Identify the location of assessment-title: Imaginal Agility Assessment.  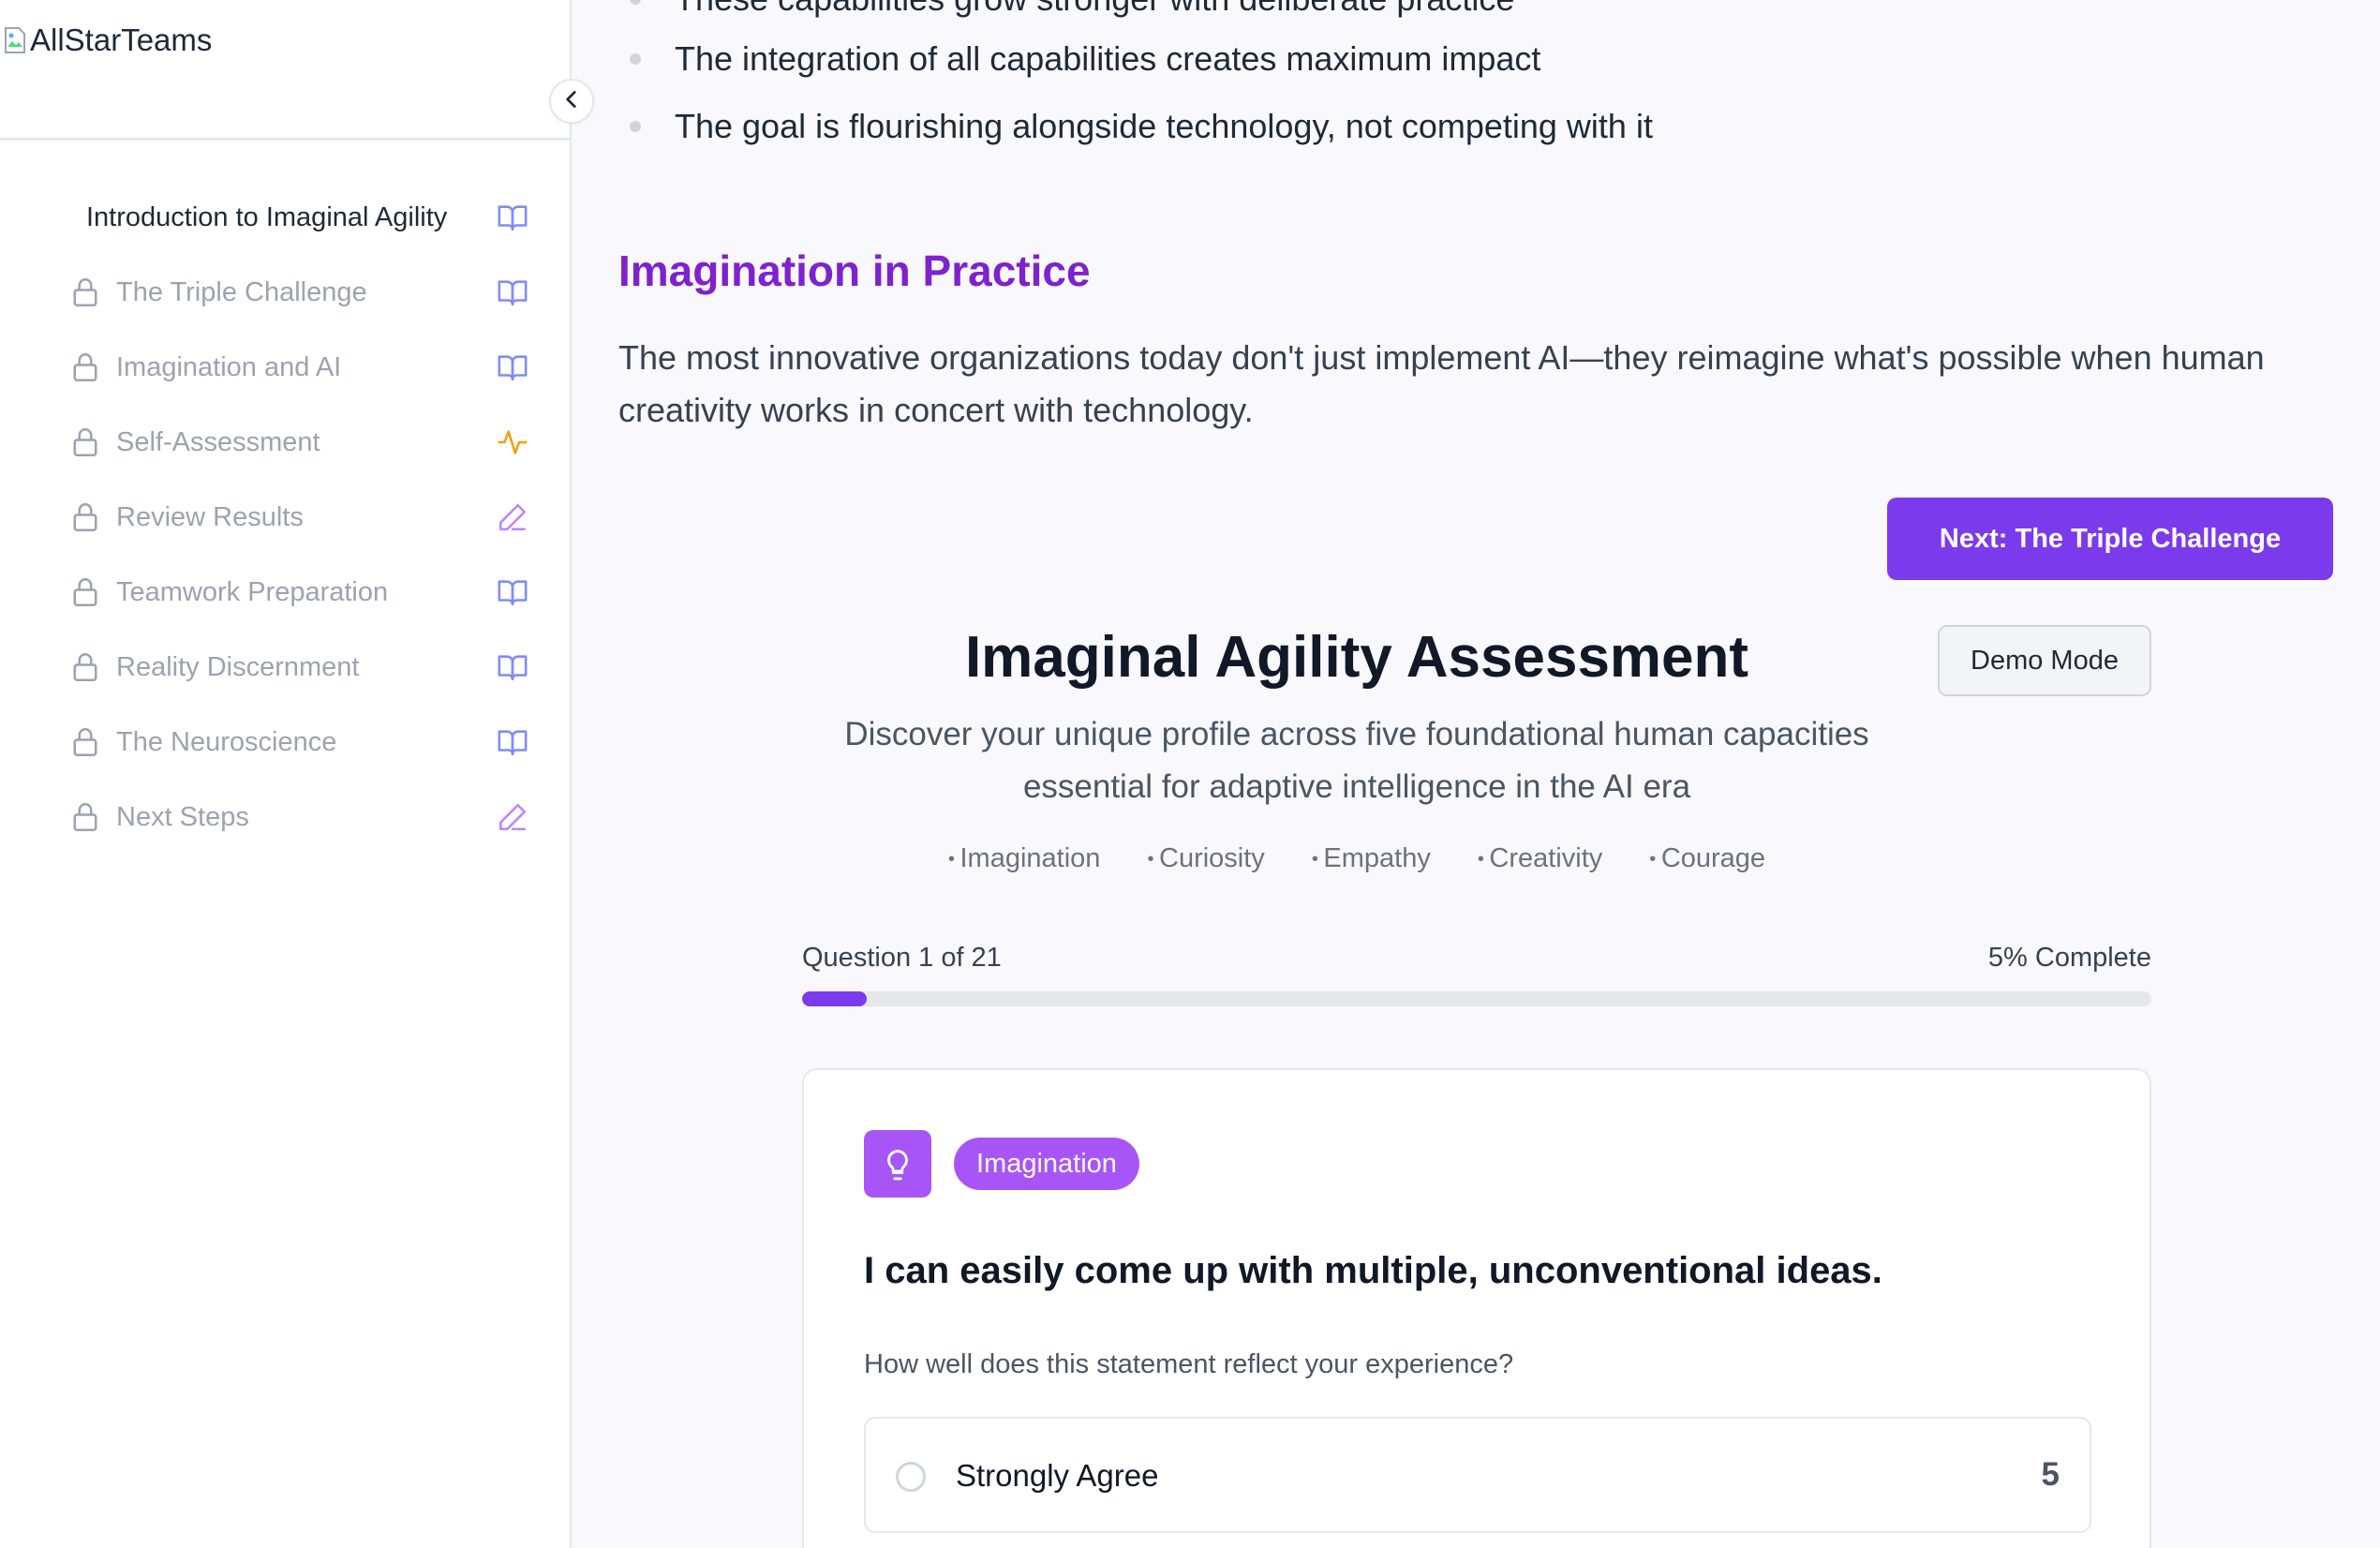
(1356, 658).